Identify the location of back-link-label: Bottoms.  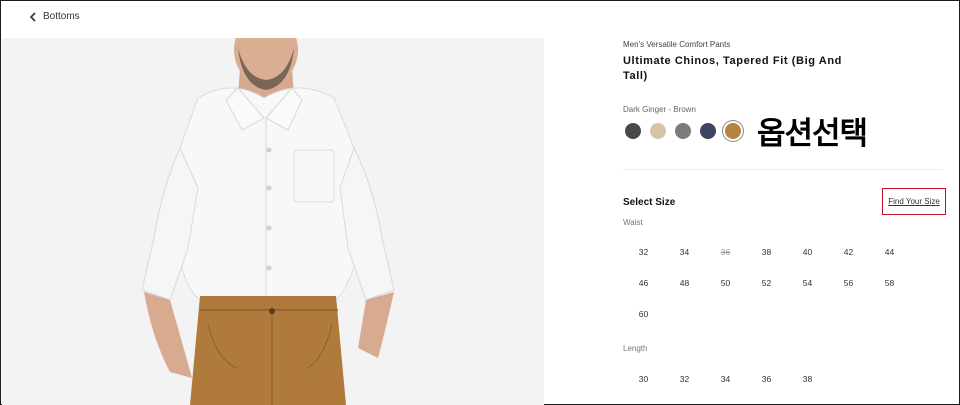
(61, 16).